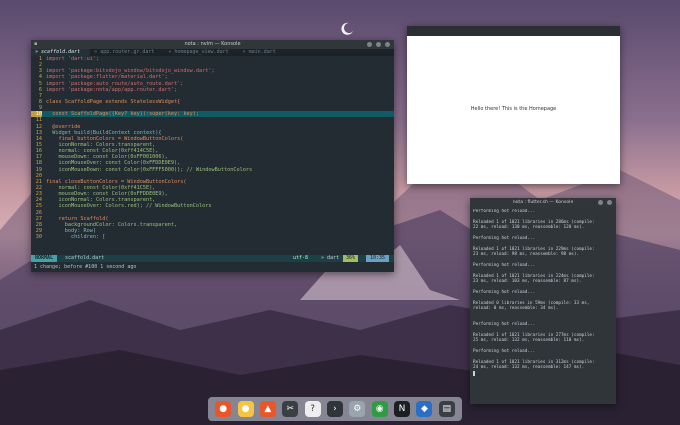 The height and width of the screenshot is (425, 680). What do you see at coordinates (63, 126) in the screenshot?
I see `line-text: @override` at bounding box center [63, 126].